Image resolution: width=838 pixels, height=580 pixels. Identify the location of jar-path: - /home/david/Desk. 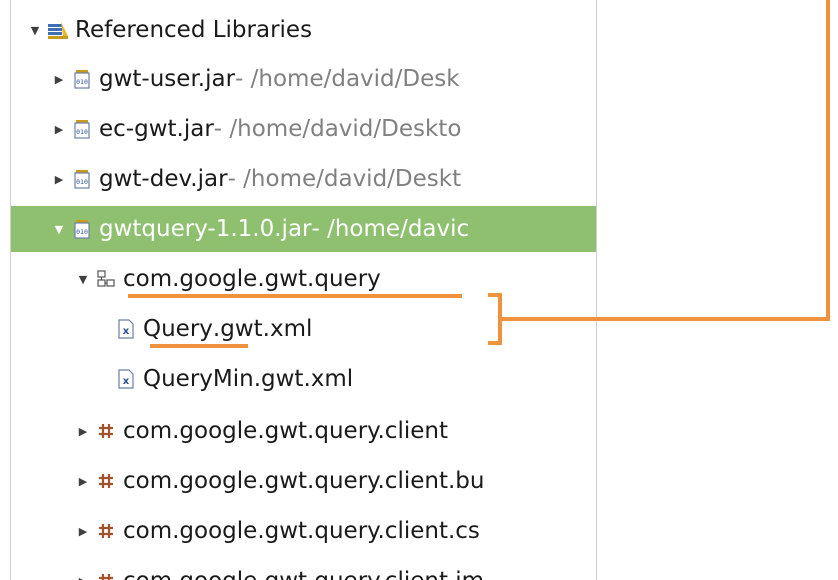
(347, 79).